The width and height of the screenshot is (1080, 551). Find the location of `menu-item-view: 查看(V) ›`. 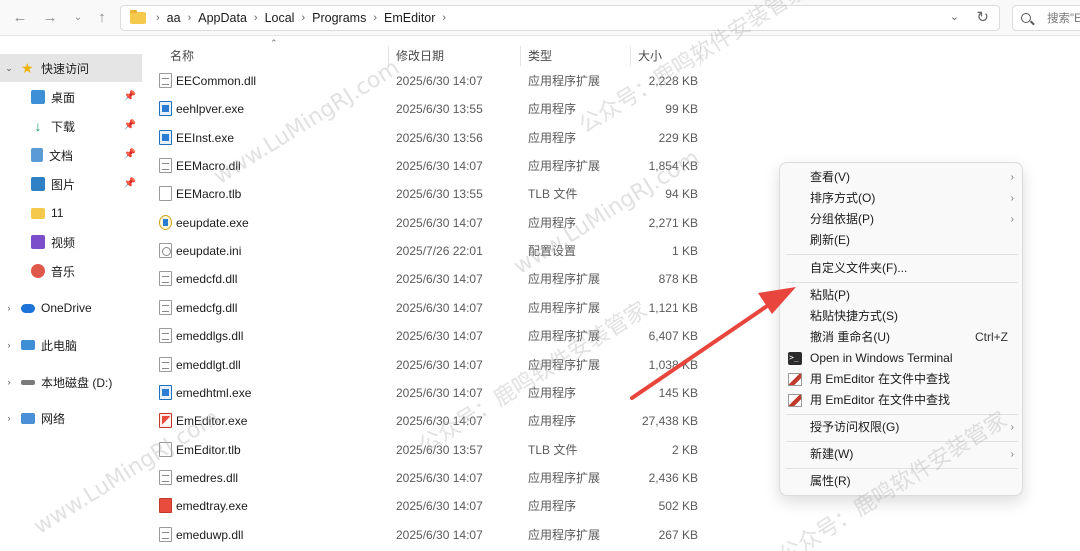

menu-item-view: 查看(V) › is located at coordinates (902, 177).